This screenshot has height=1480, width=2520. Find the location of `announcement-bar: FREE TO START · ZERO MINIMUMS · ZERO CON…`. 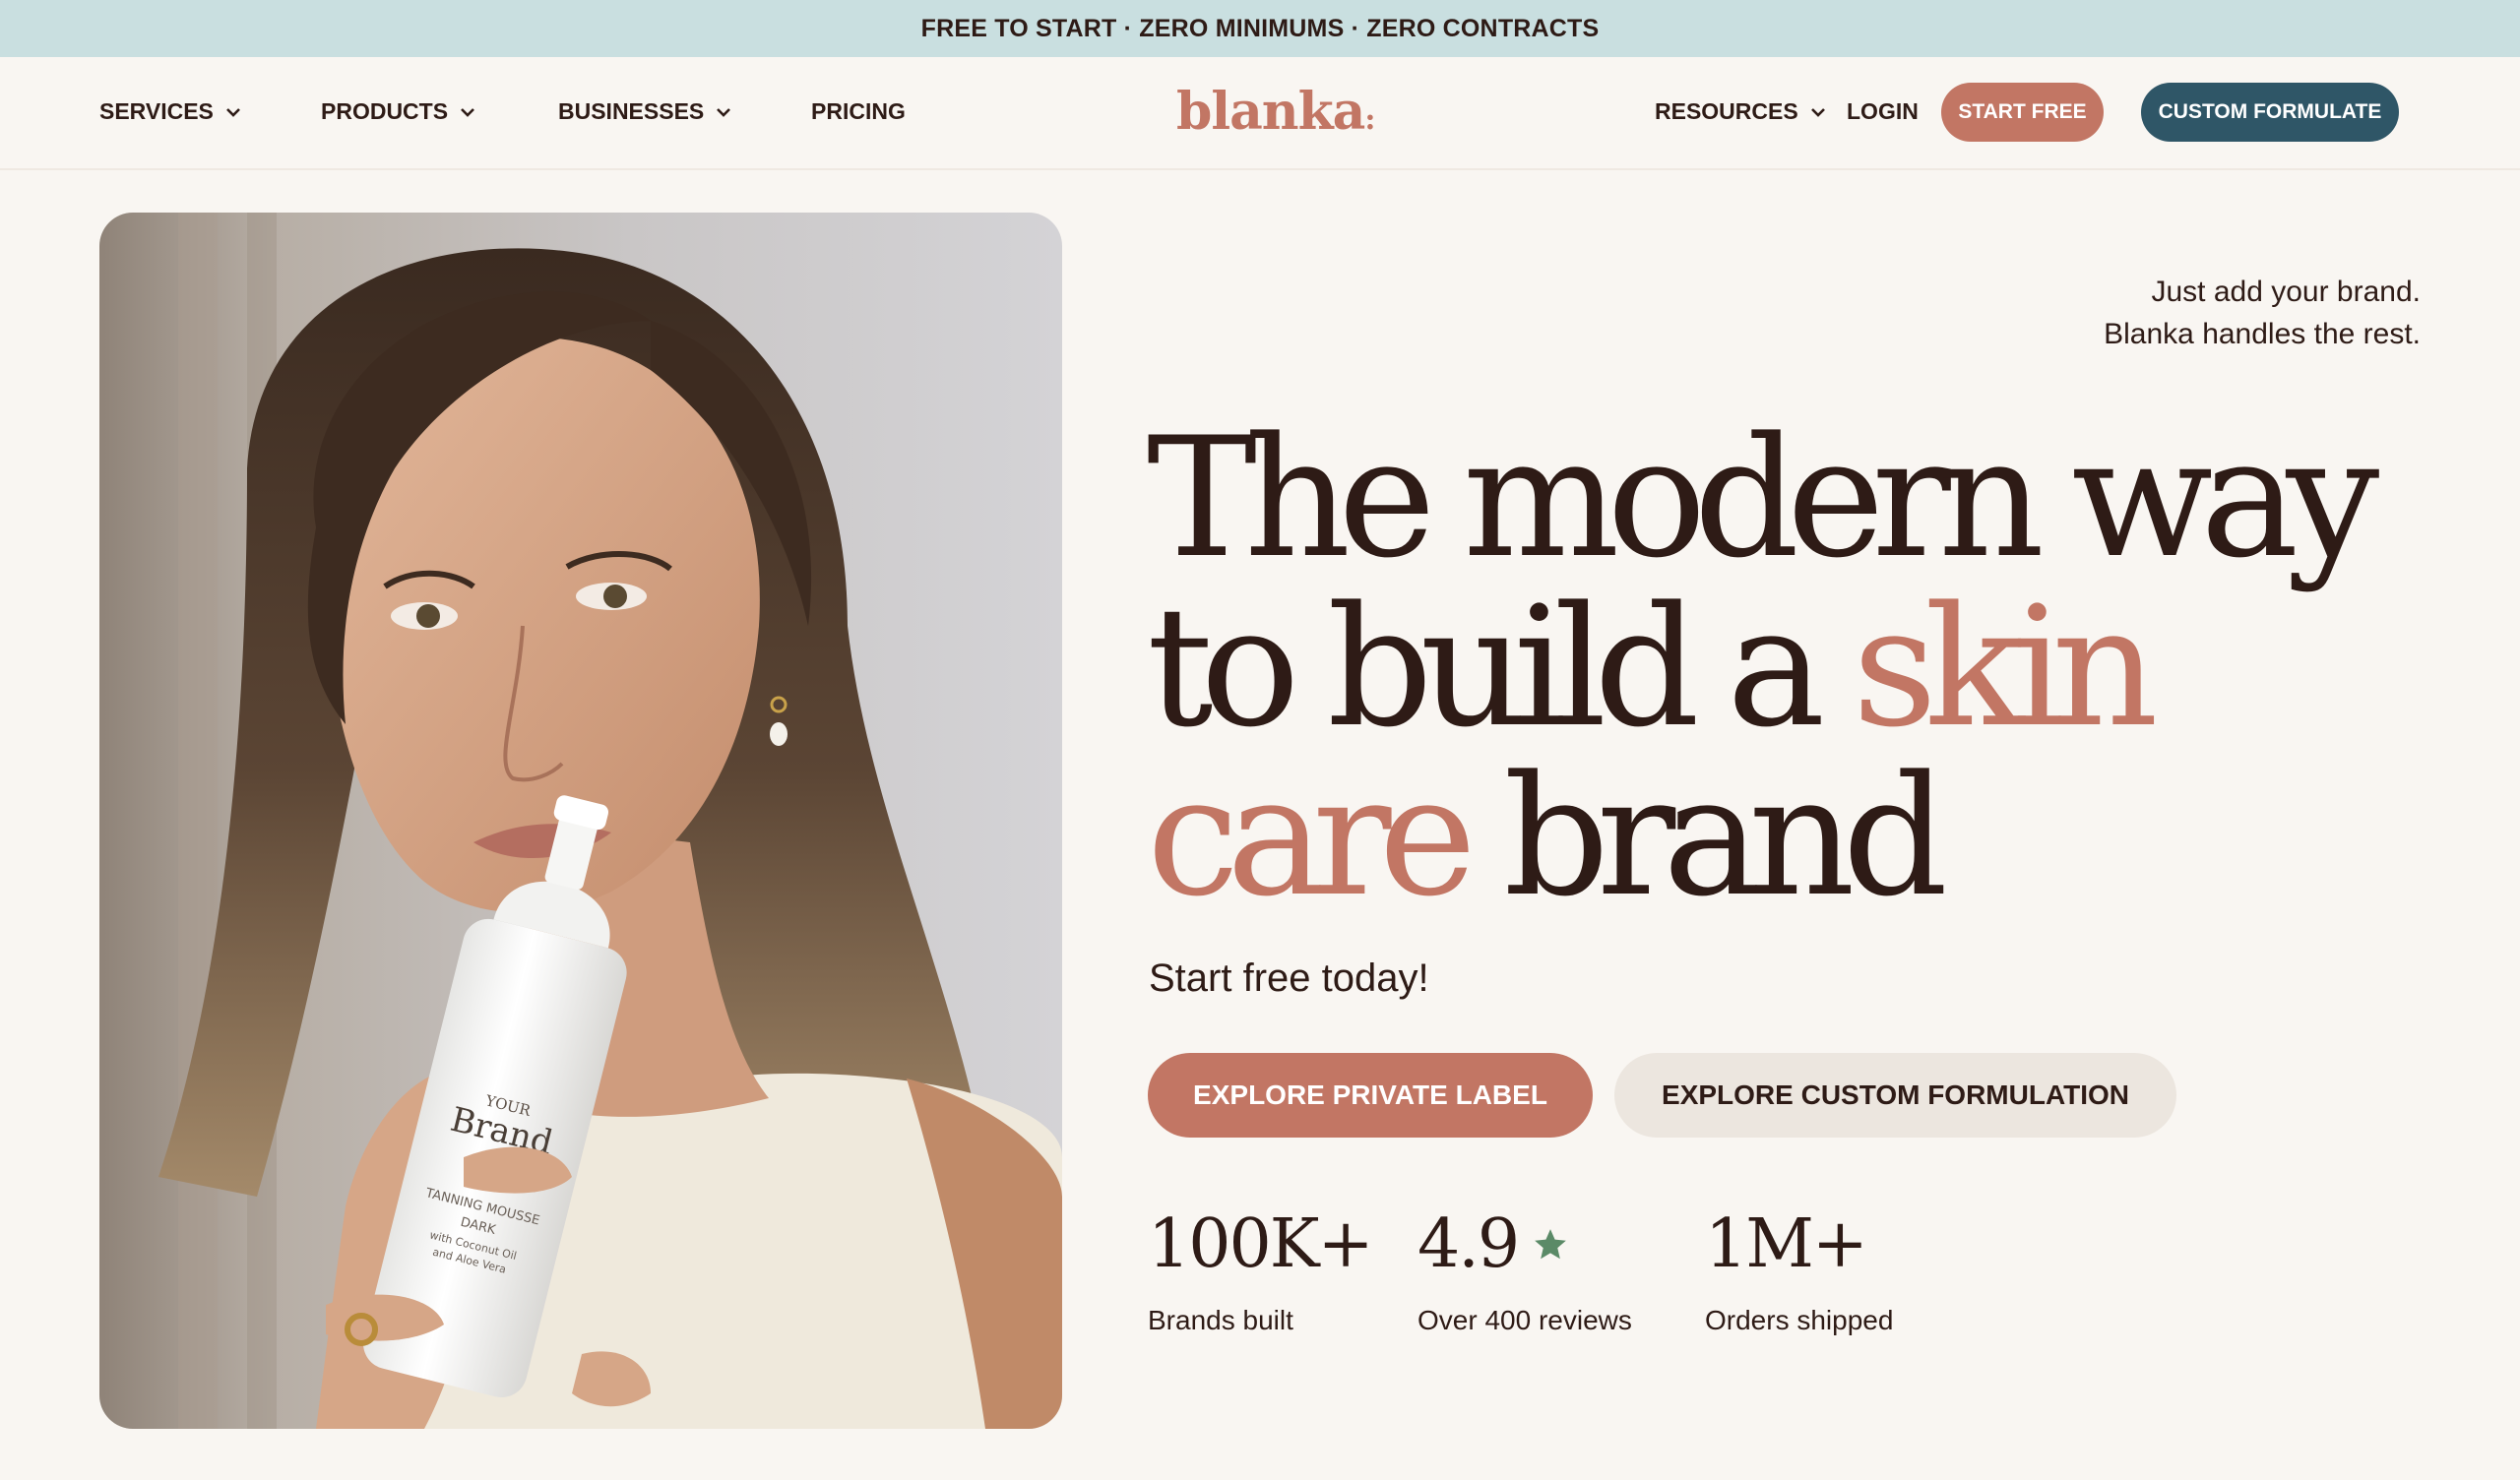

announcement-bar: FREE TO START · ZERO MINIMUMS · ZERO CON… is located at coordinates (1260, 28).